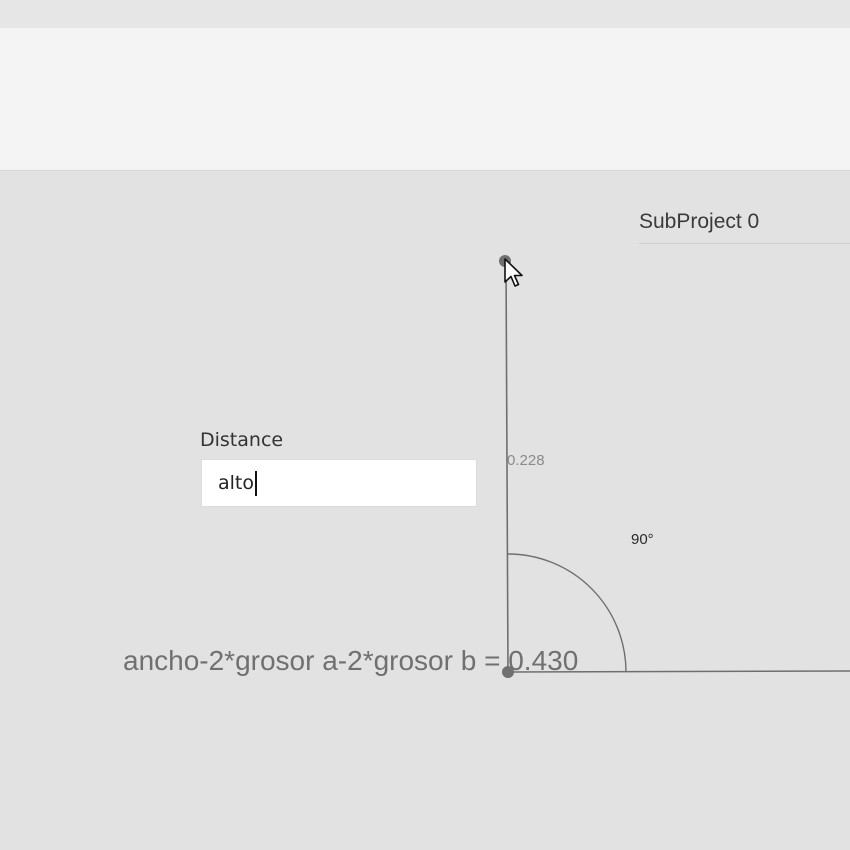 The image size is (850, 850). What do you see at coordinates (351, 660) in the screenshot?
I see `formula-expression: ancho-2*grosor a-2*grosor b = 0.430` at bounding box center [351, 660].